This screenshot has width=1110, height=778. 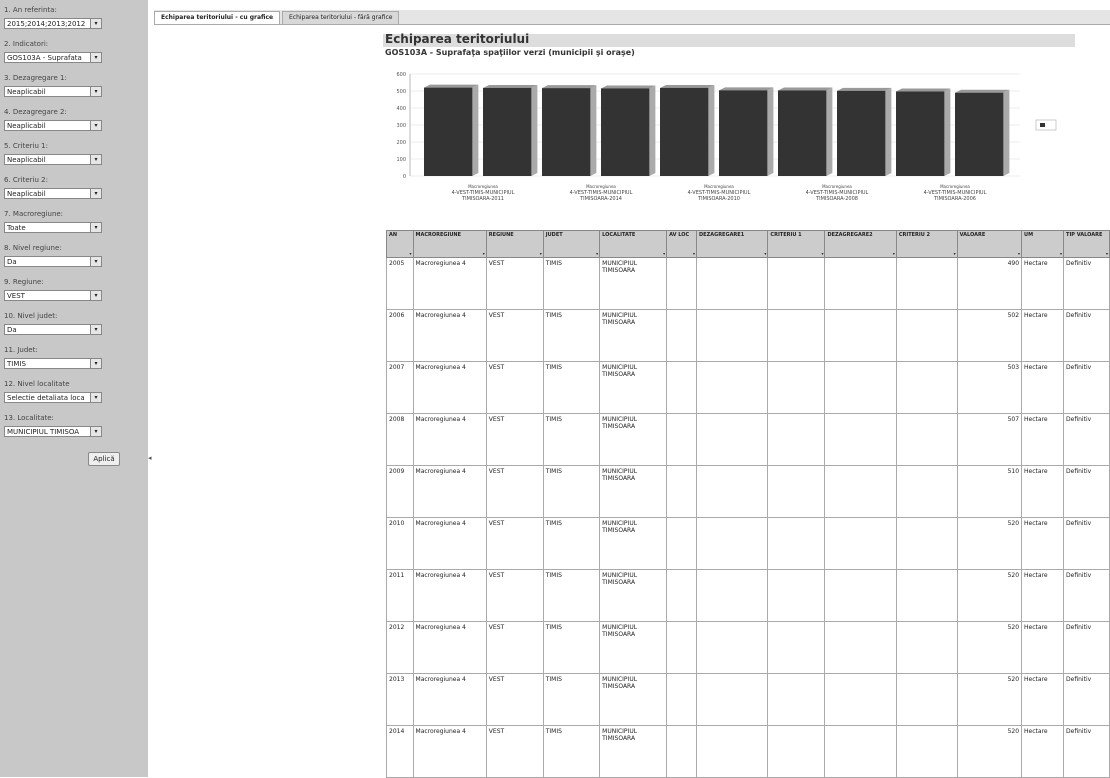 What do you see at coordinates (53, 23) in the screenshot?
I see `filter-select: 2015;2014;2013;2012 ▾` at bounding box center [53, 23].